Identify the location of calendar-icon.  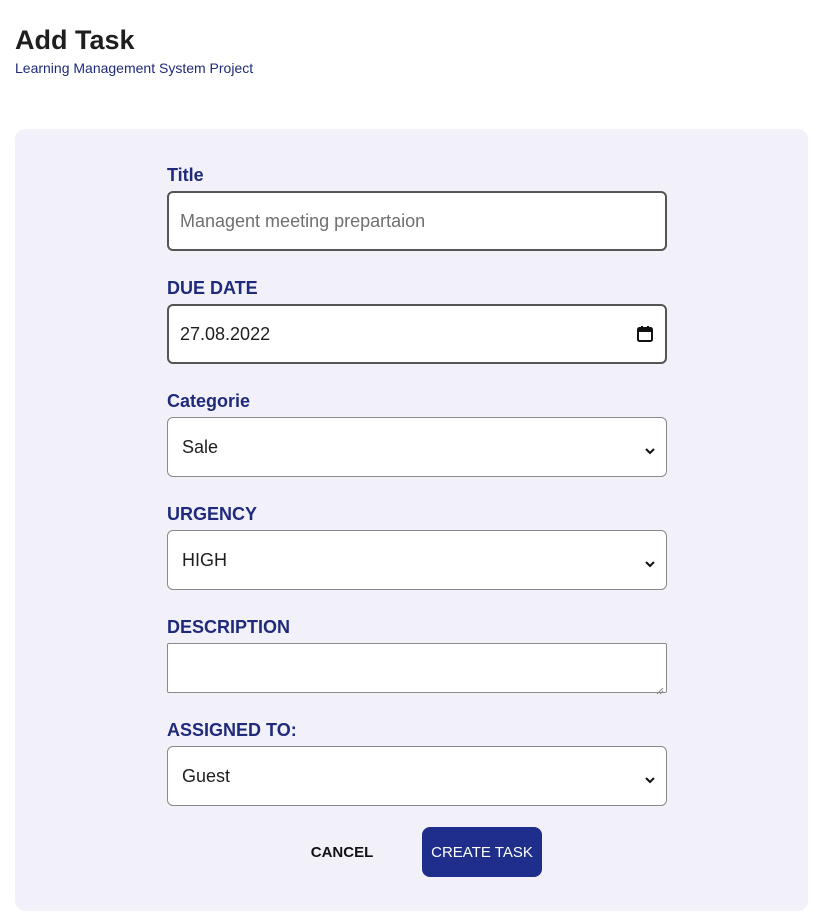
(645, 334).